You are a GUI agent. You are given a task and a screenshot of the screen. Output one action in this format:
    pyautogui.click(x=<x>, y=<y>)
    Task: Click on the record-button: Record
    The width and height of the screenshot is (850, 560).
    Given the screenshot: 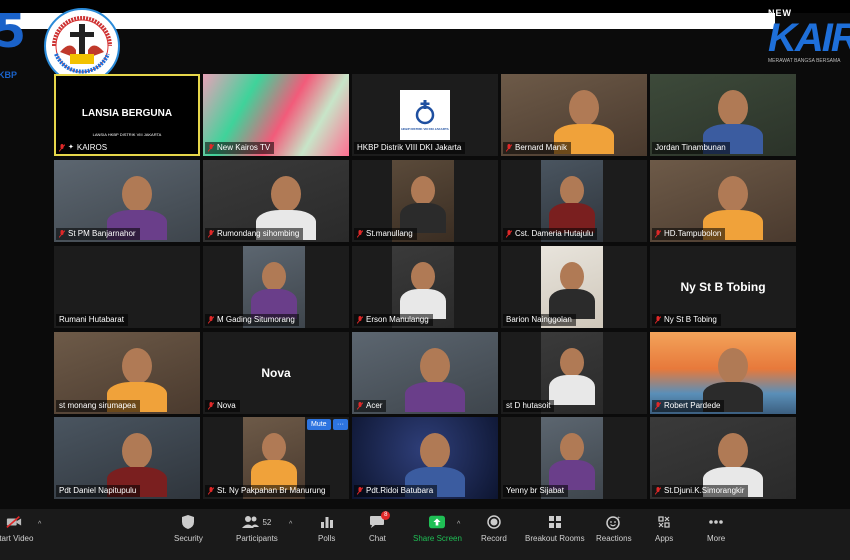 What is the action you would take?
    pyautogui.click(x=494, y=528)
    